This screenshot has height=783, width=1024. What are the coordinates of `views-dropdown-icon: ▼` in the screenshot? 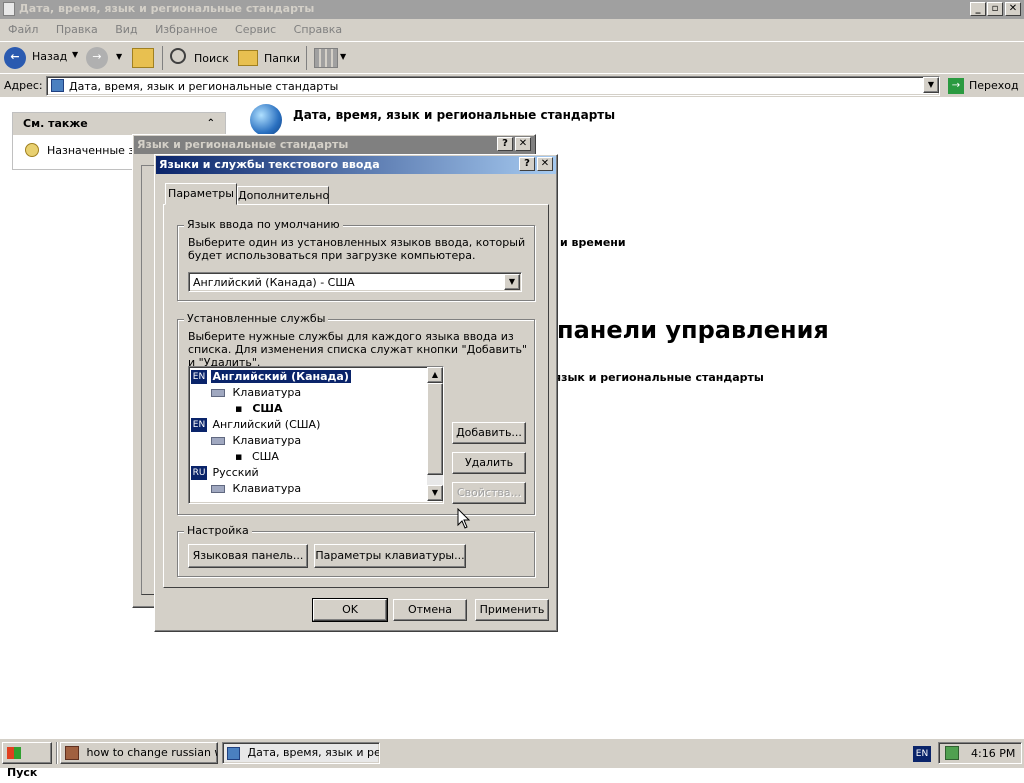 It's located at (343, 56).